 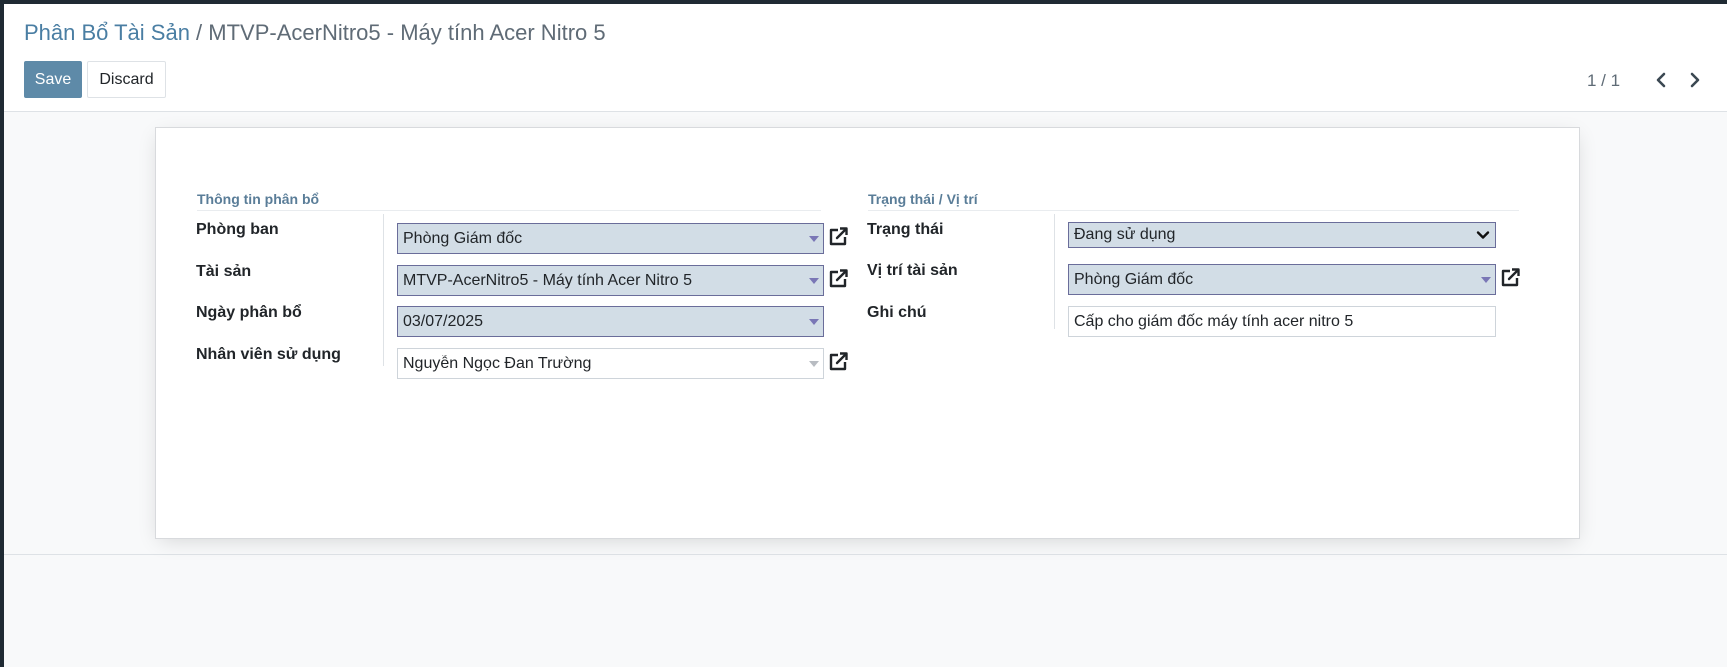 I want to click on breadcrumb-current: MTVP-AcerNitro5 - Máy tính Acer Nitro 5, so click(x=407, y=32).